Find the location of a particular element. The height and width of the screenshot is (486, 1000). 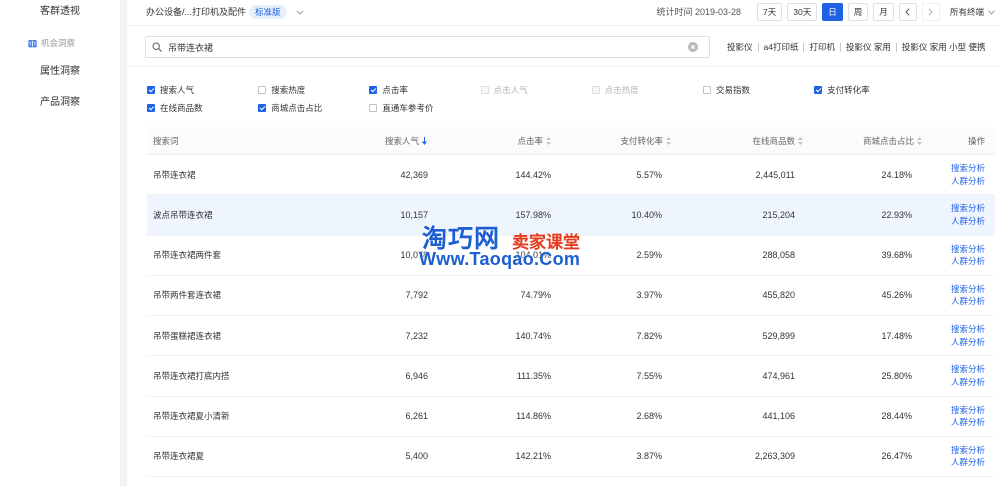

sidebar-group-opportunity: 机会洞察 is located at coordinates (51, 43).